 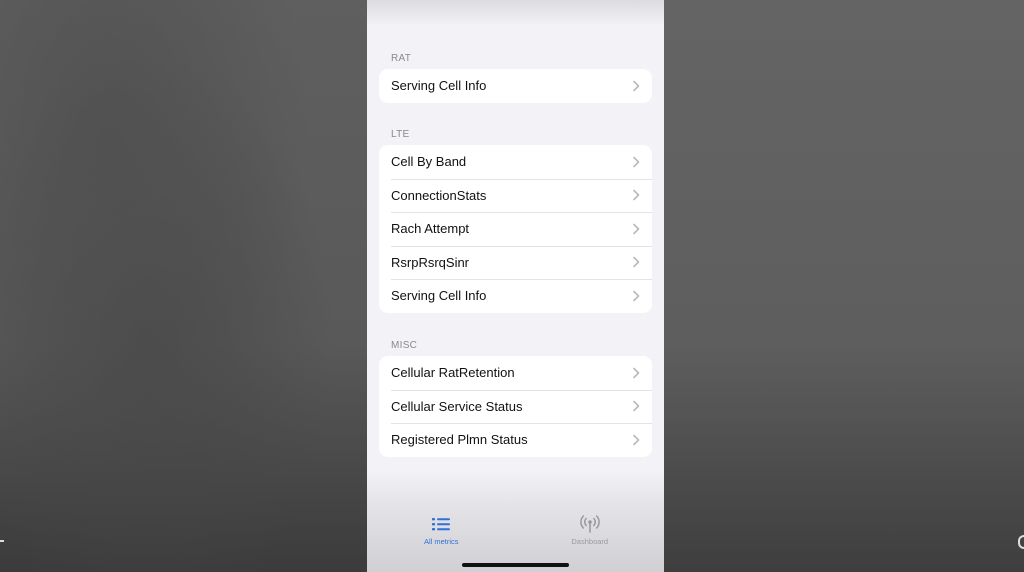 What do you see at coordinates (589, 524) in the screenshot?
I see `antenna-icon` at bounding box center [589, 524].